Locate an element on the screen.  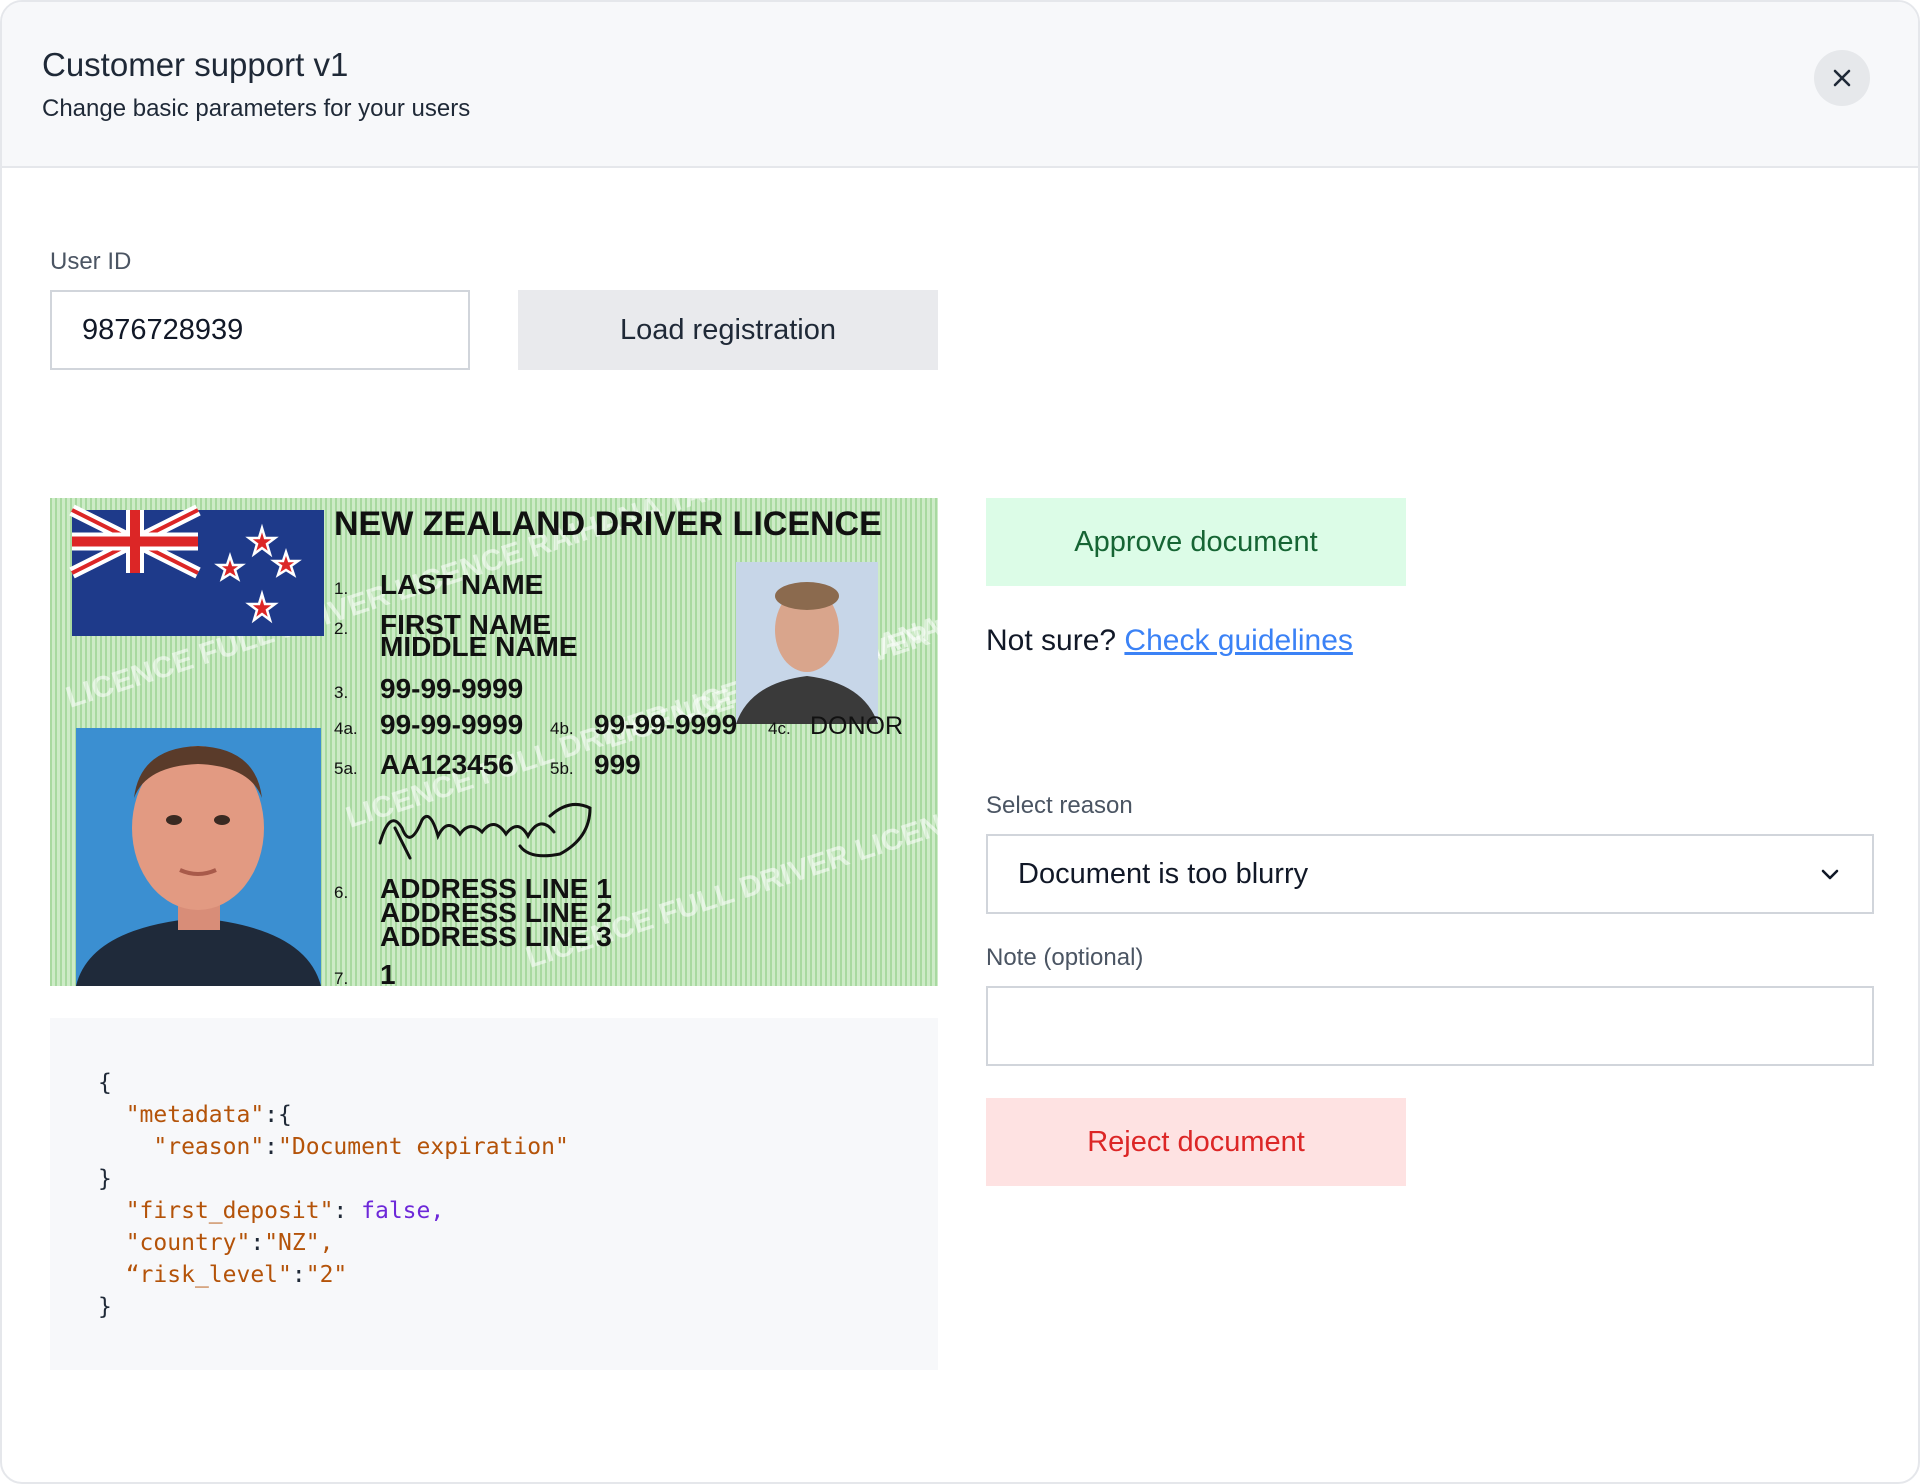
check-guidelines-link: Check guidelines is located at coordinates (1238, 640).